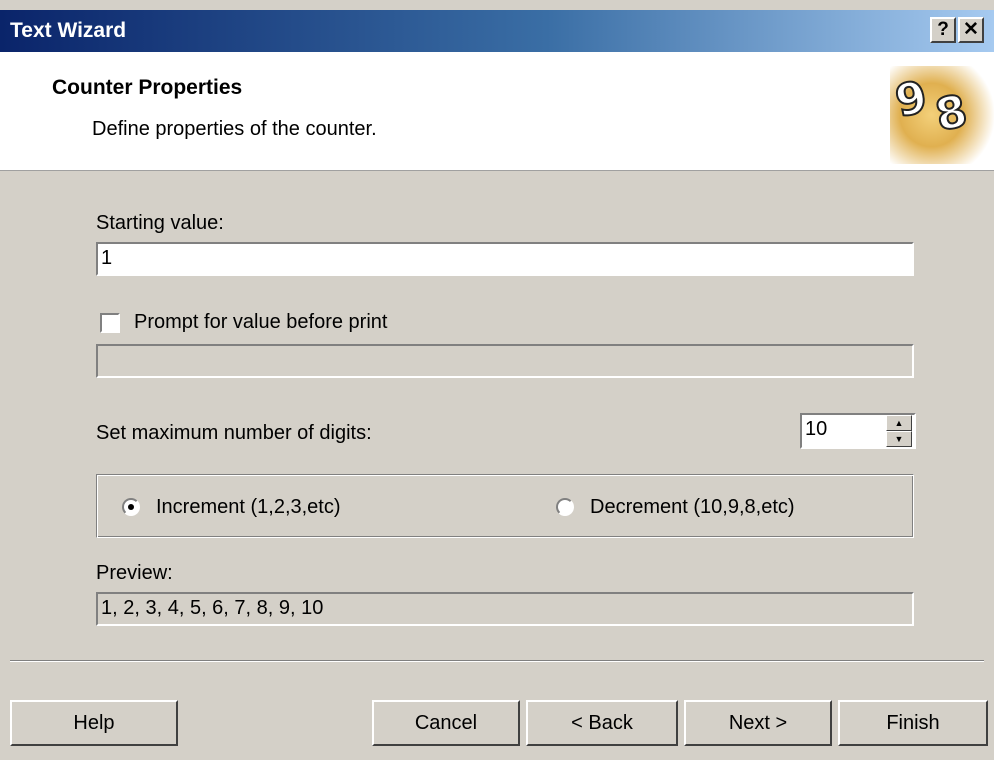  What do you see at coordinates (565, 507) in the screenshot?
I see `decrement-radio` at bounding box center [565, 507].